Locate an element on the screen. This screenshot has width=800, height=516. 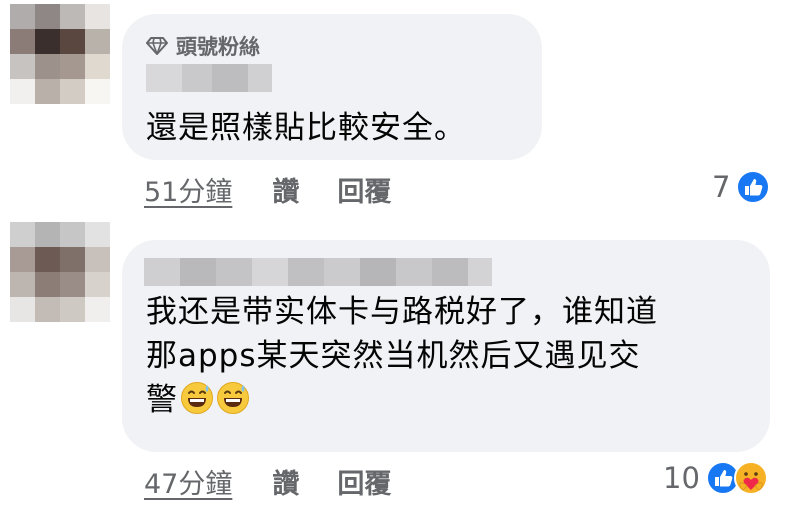
reaction-summary: 7 is located at coordinates (741, 187).